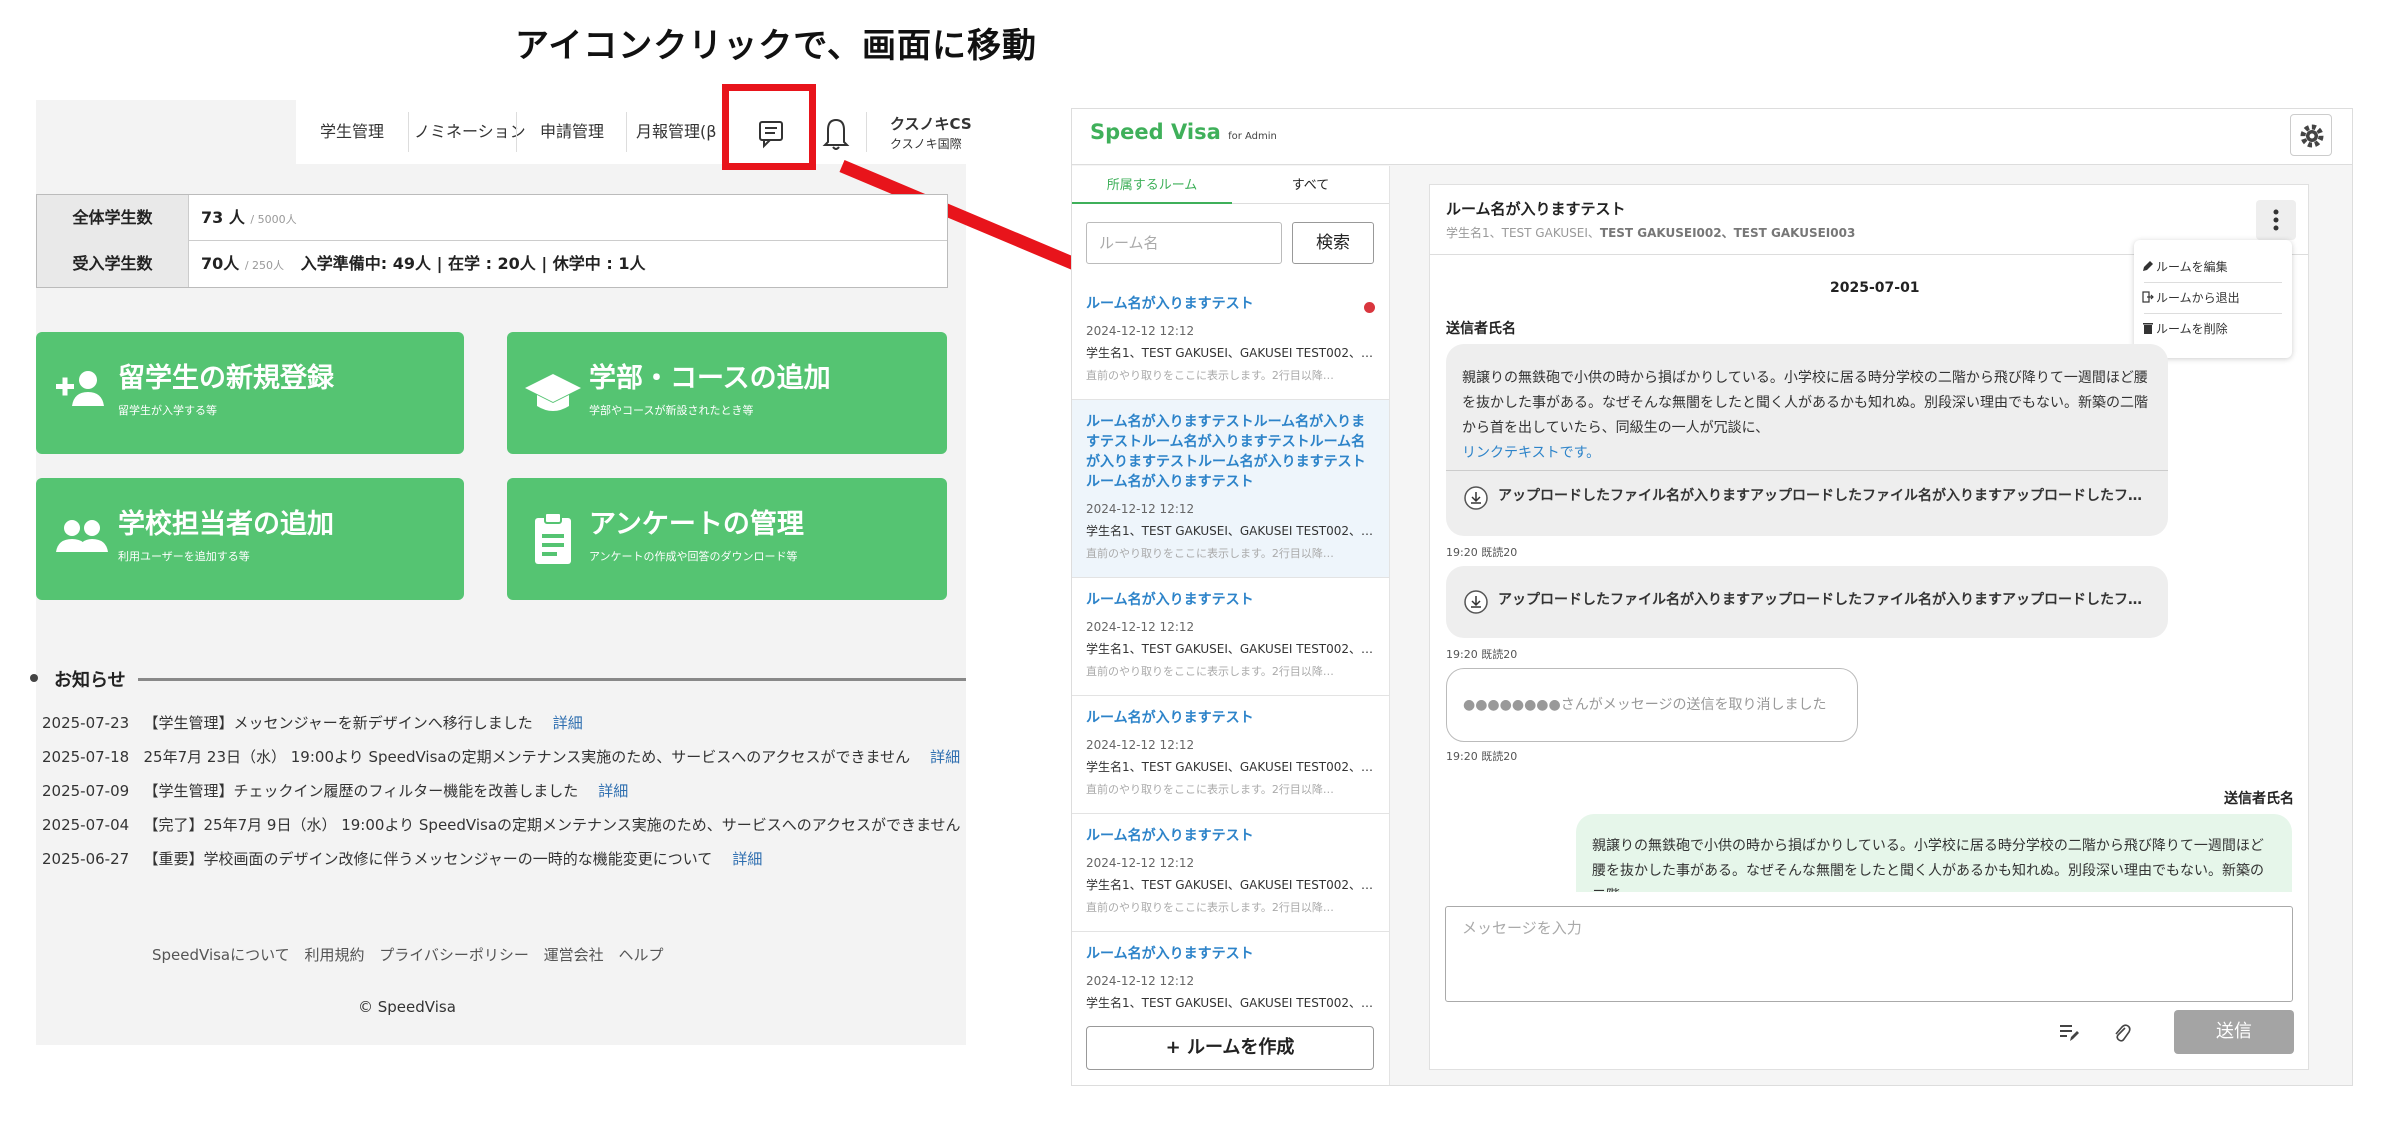  What do you see at coordinates (776, 46) in the screenshot?
I see `caption: アイコンクリックで、画面に移動` at bounding box center [776, 46].